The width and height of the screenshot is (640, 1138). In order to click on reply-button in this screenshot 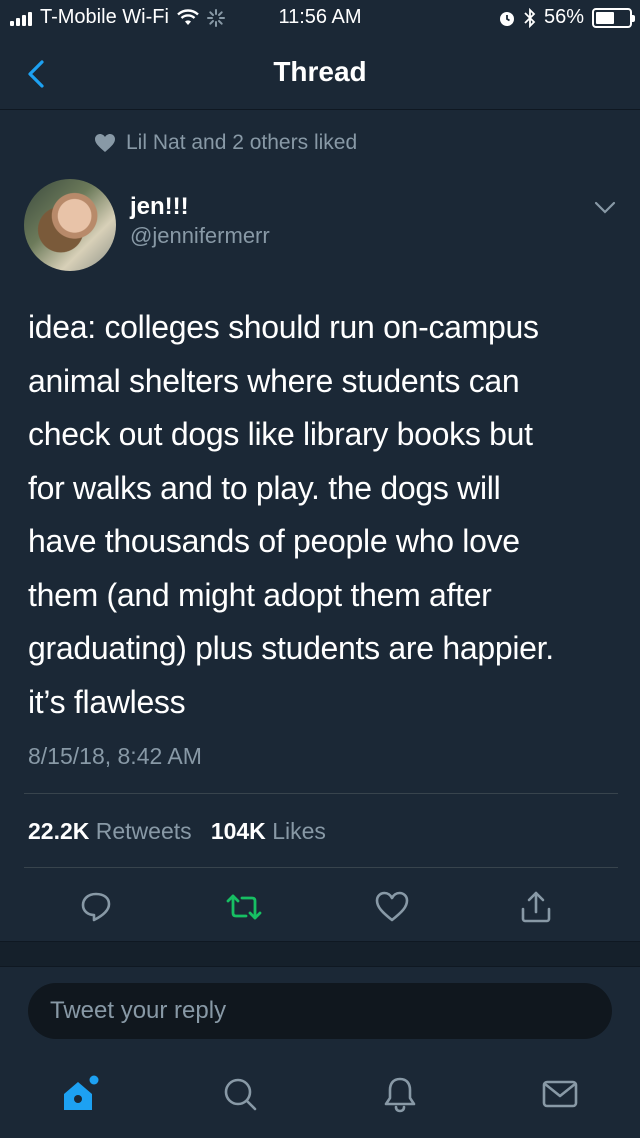, I will do `click(96, 907)`.